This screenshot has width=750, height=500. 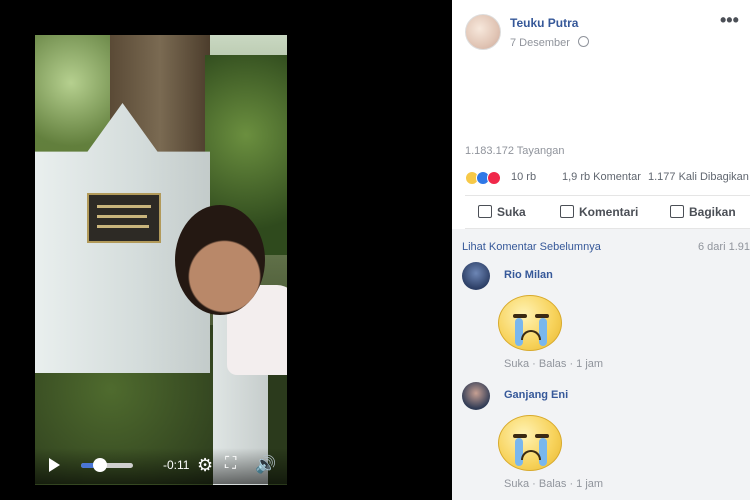 I want to click on share-button: Bagikan, so click(x=703, y=212).